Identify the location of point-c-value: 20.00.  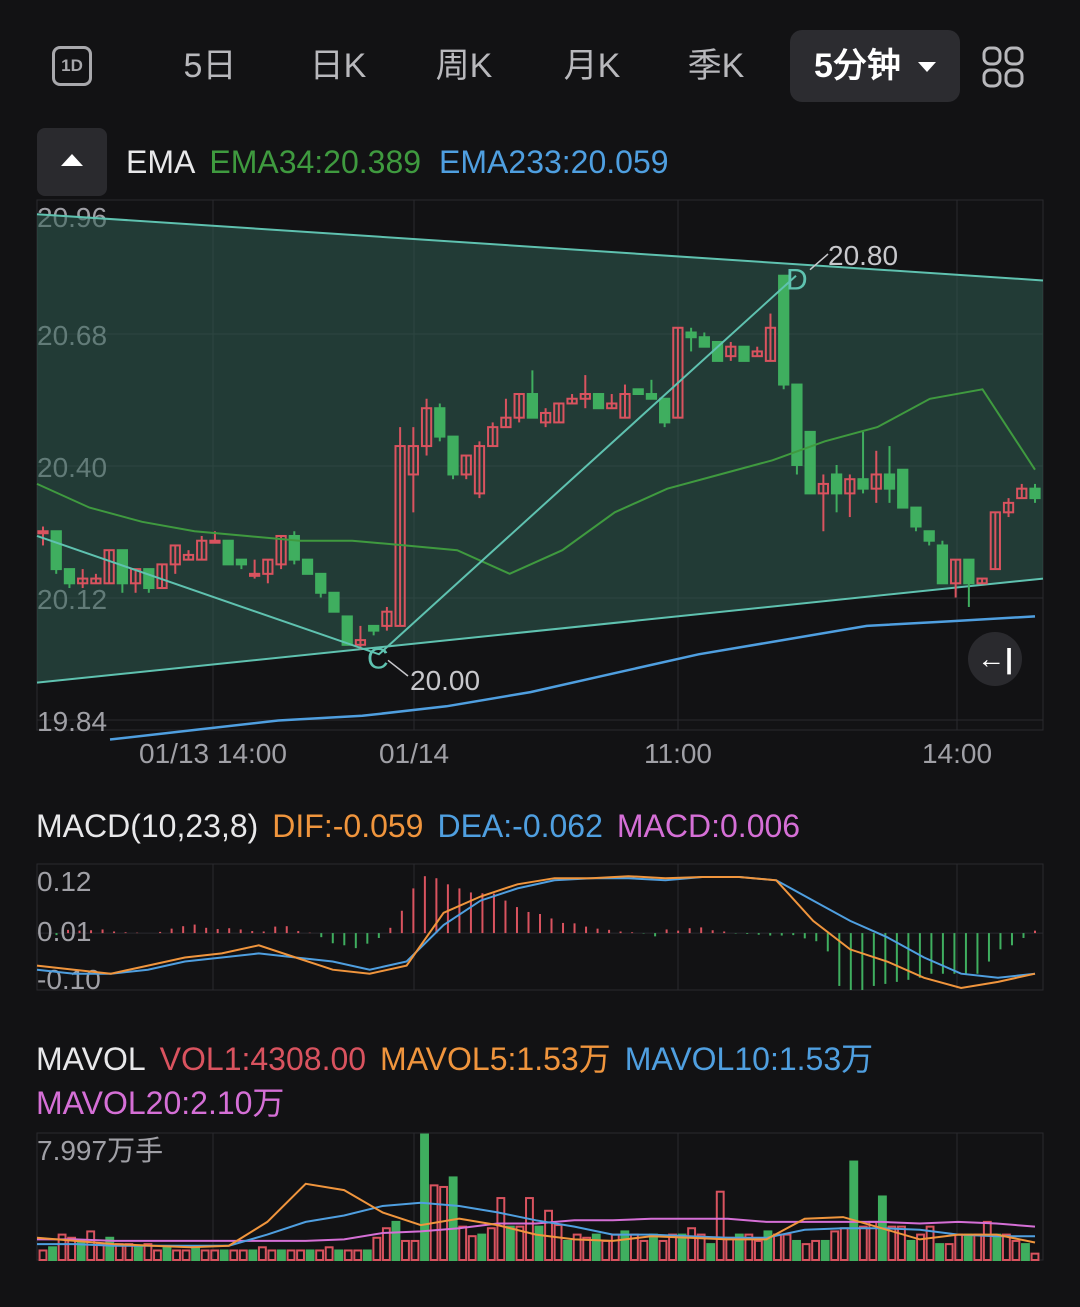
(445, 680).